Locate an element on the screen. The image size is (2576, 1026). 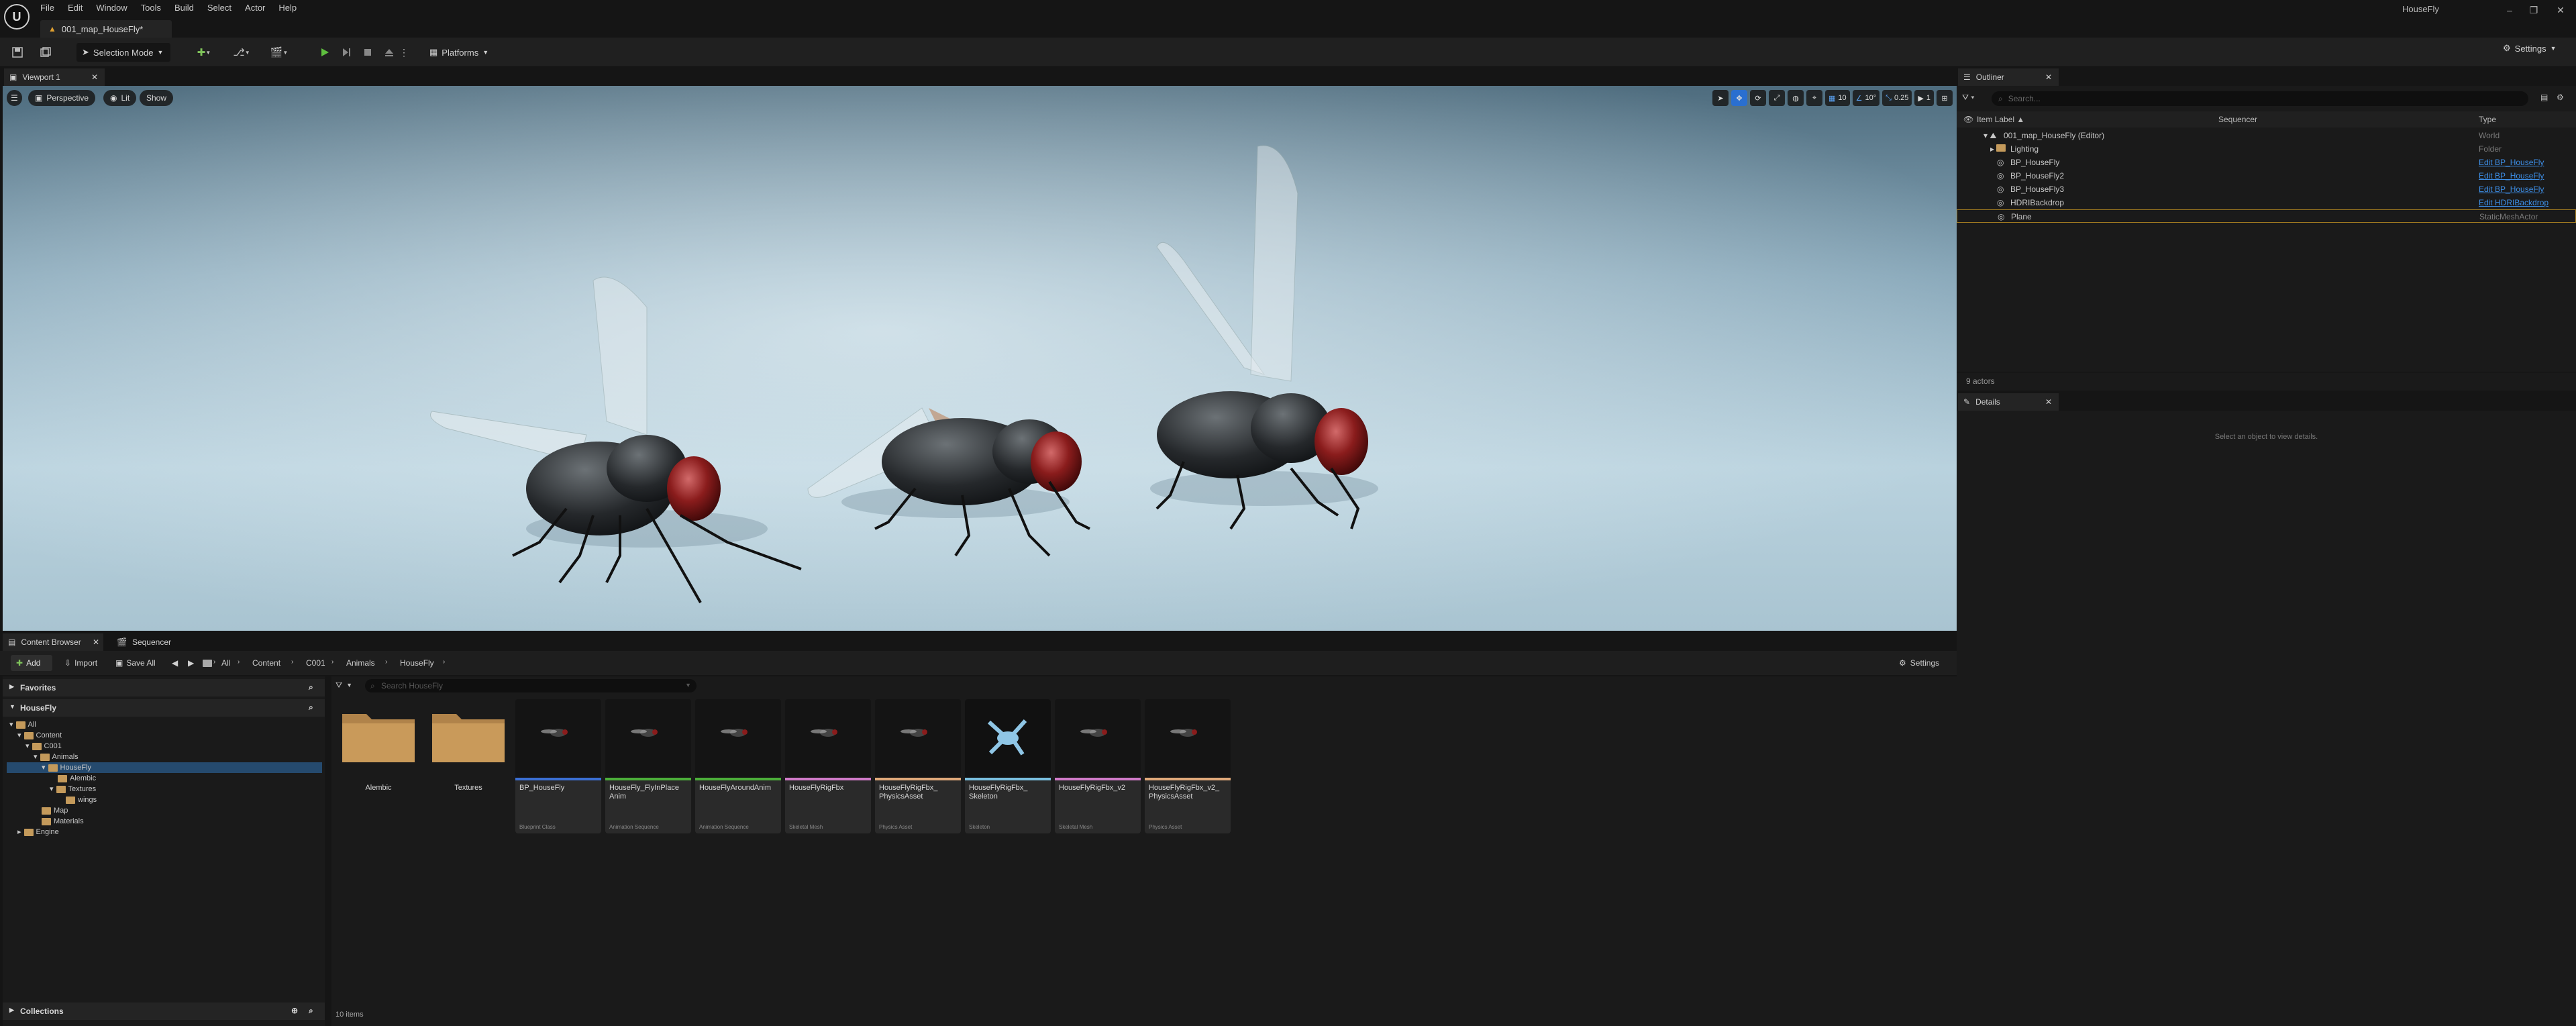
camera-speed-button: ▶ 1 is located at coordinates (1924, 98).